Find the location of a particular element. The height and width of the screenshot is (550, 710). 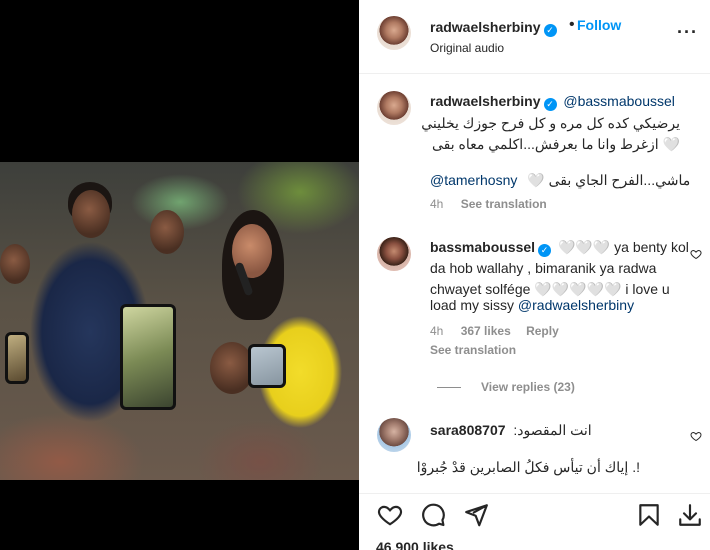

send-icon is located at coordinates (476, 515).